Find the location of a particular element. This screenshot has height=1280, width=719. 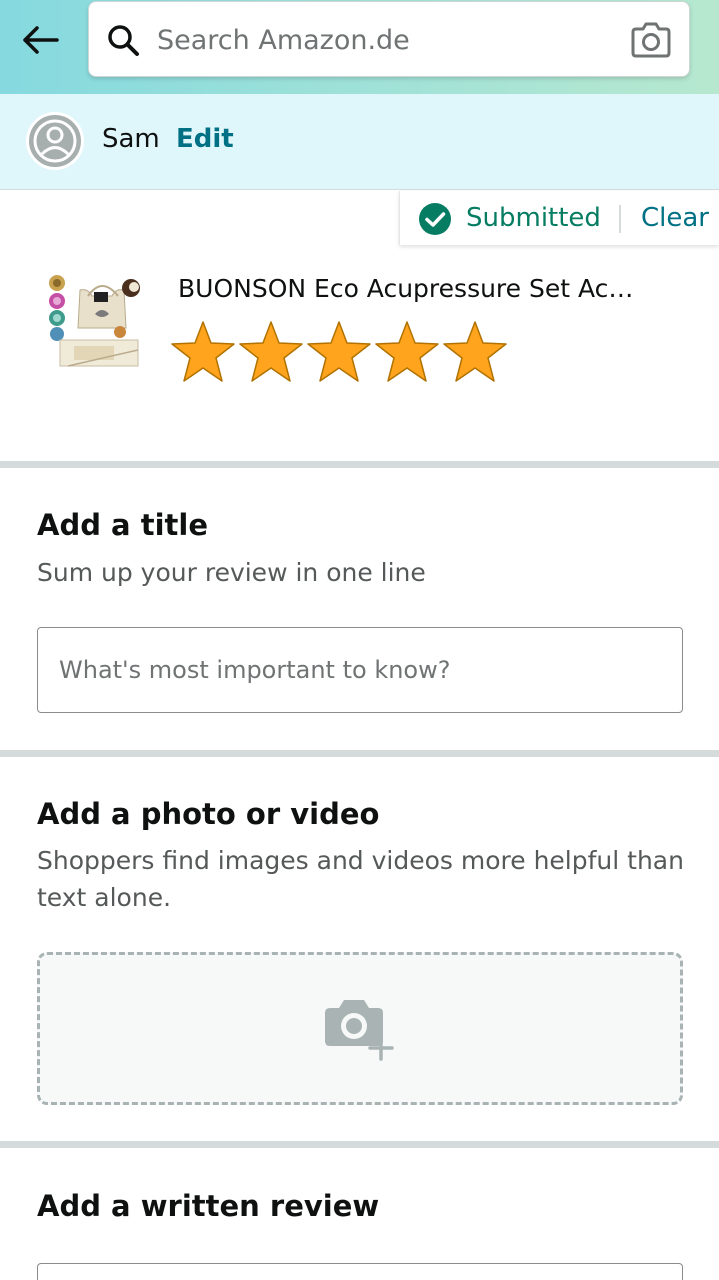

title-section-heading: Add a title is located at coordinates (122, 525).